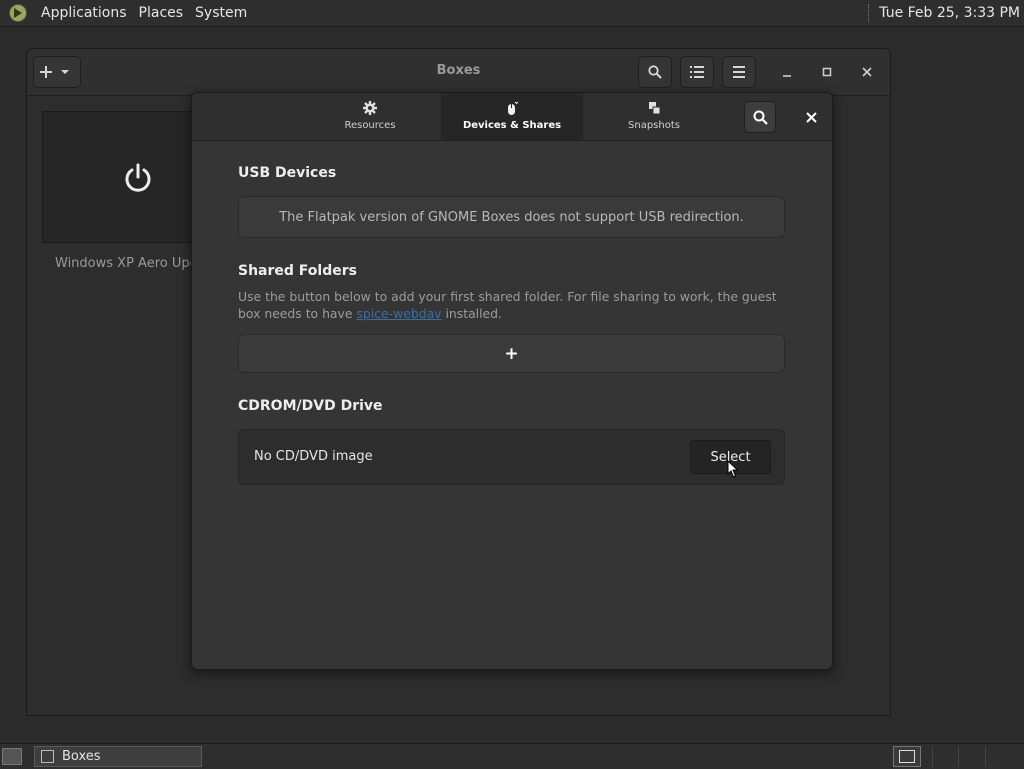  Describe the element at coordinates (869, 13) in the screenshot. I see `panel-separator` at that location.